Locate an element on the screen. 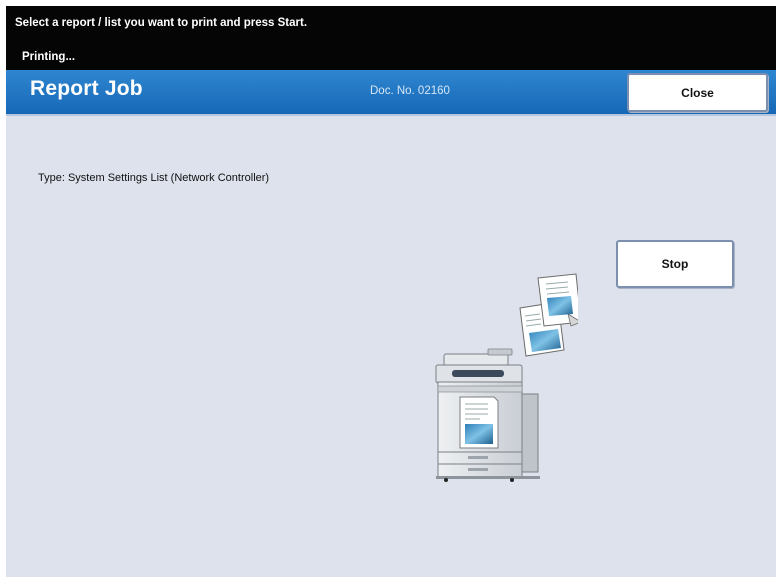 The image size is (782, 577). close-button: Close is located at coordinates (697, 92).